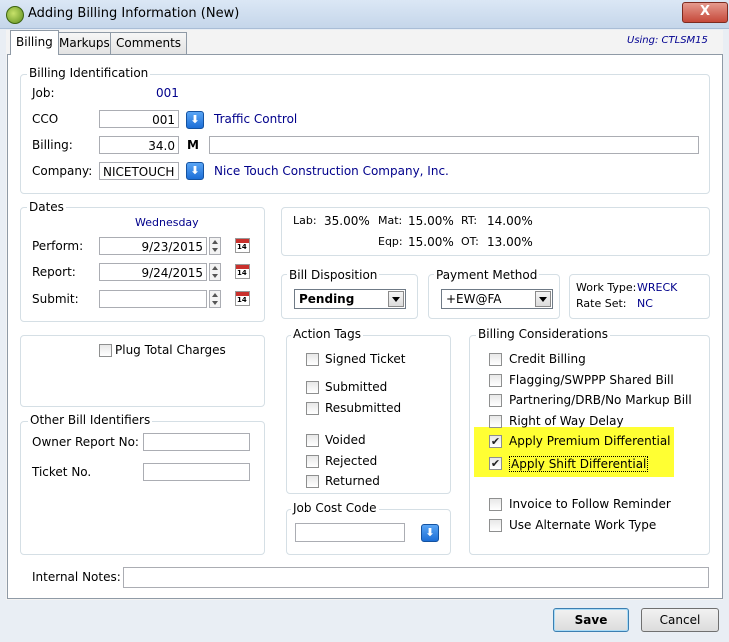  I want to click on alternate-work-type-checkbox, so click(495, 525).